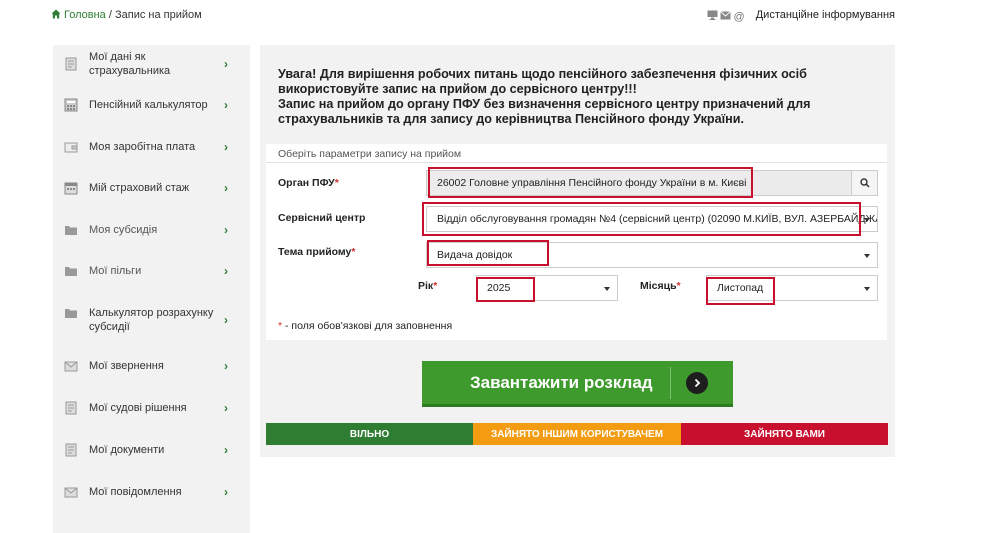 The height and width of the screenshot is (533, 1000). Describe the element at coordinates (135, 492) in the screenshot. I see `sidebar-item-label: Мої повідомлення` at that location.